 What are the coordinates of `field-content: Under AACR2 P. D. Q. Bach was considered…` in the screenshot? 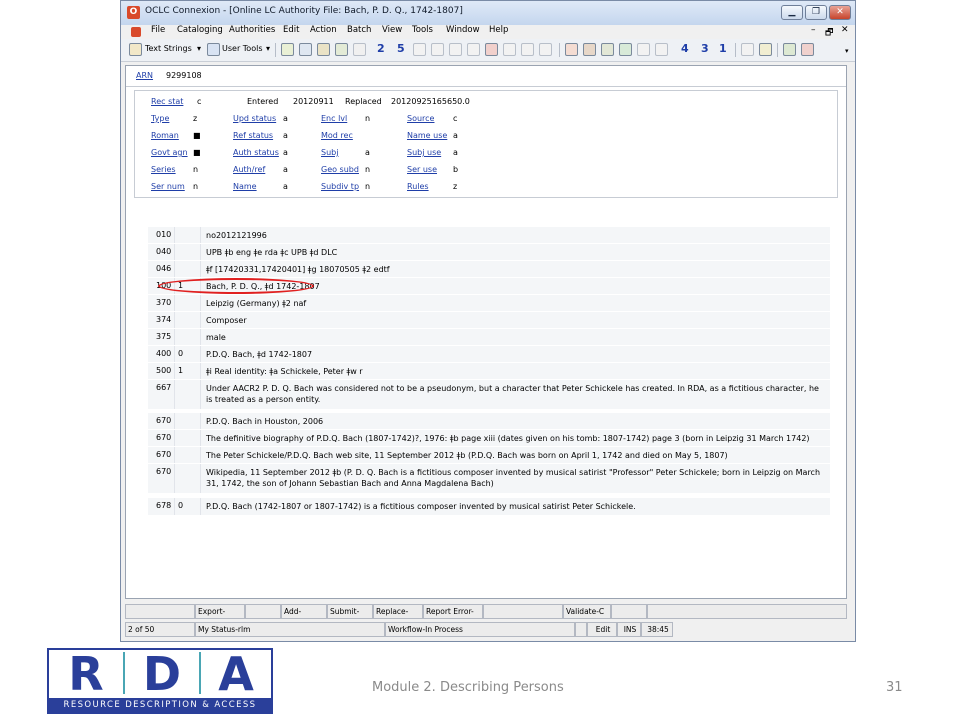 It's located at (516, 394).